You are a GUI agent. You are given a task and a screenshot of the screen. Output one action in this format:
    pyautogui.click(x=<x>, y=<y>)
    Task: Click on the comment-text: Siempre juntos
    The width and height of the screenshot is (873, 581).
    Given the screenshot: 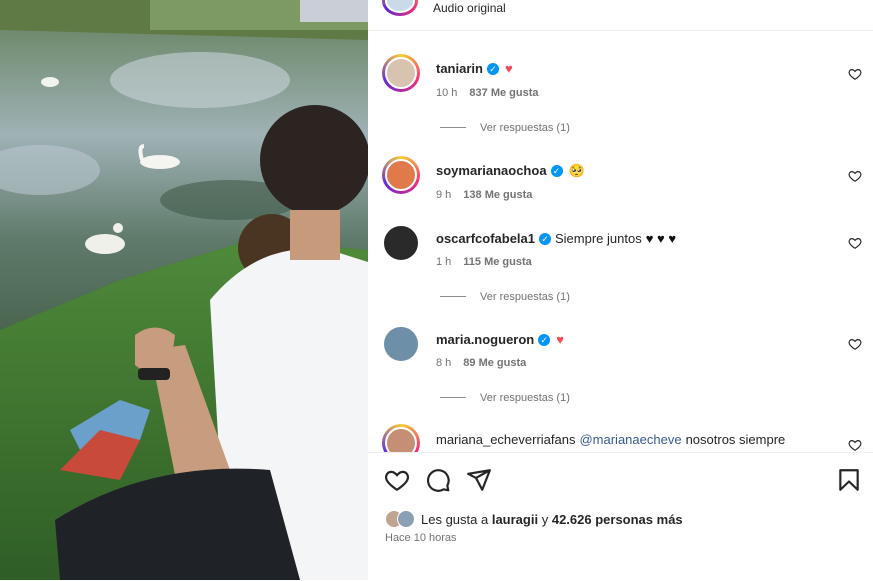 What is the action you would take?
    pyautogui.click(x=598, y=238)
    